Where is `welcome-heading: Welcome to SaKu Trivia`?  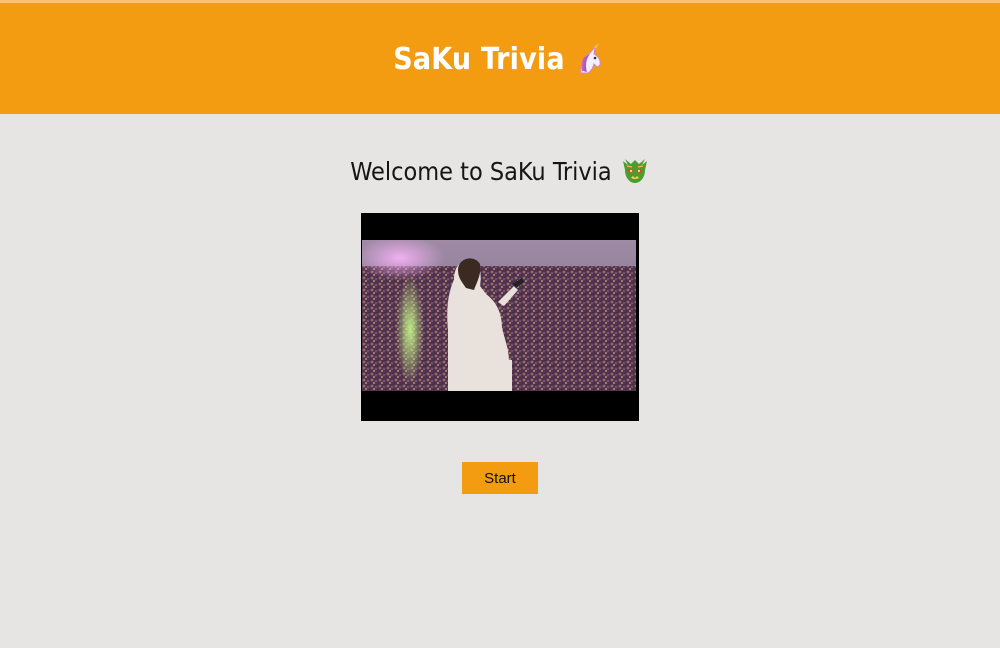 welcome-heading: Welcome to SaKu Trivia is located at coordinates (481, 171).